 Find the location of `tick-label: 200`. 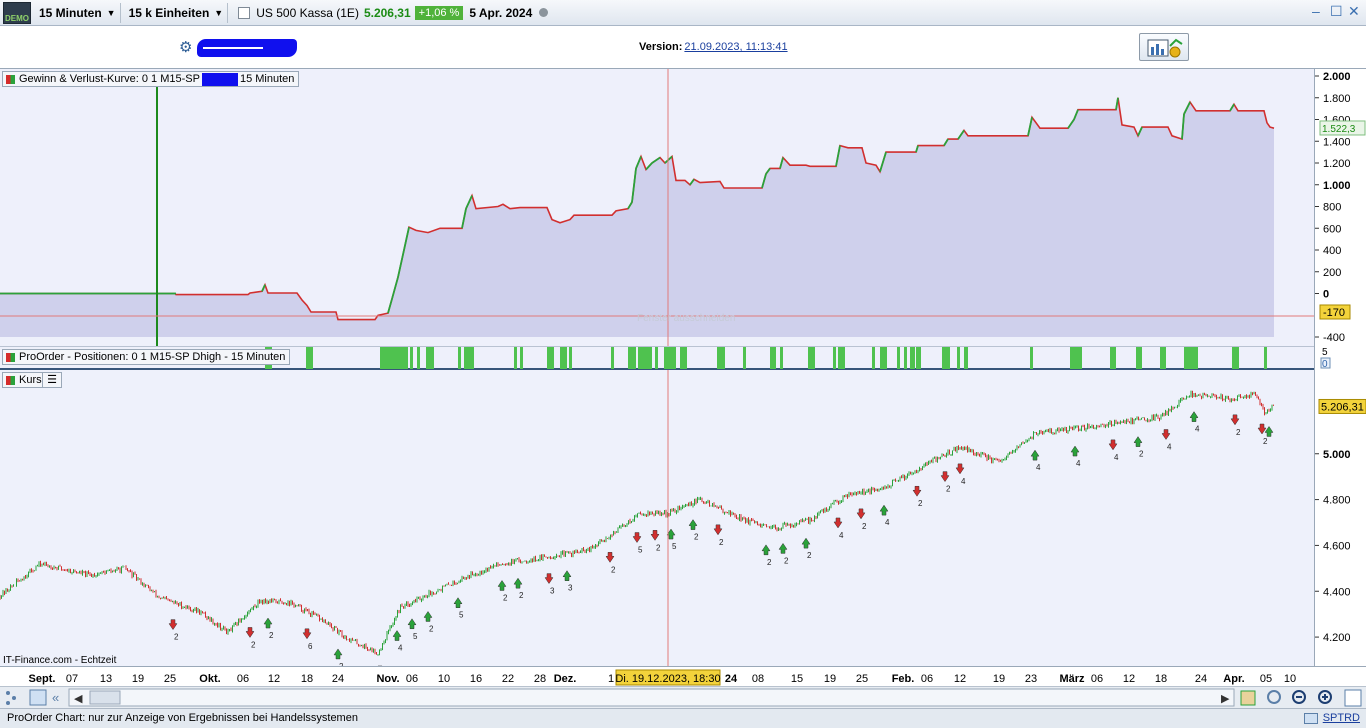

tick-label: 200 is located at coordinates (1332, 273).